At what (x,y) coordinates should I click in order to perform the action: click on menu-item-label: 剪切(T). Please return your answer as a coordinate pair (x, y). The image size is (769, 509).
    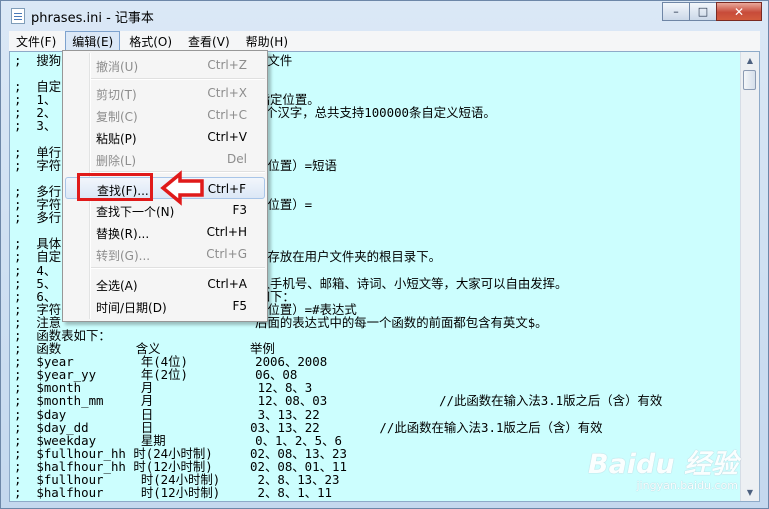
    Looking at the image, I should click on (116, 95).